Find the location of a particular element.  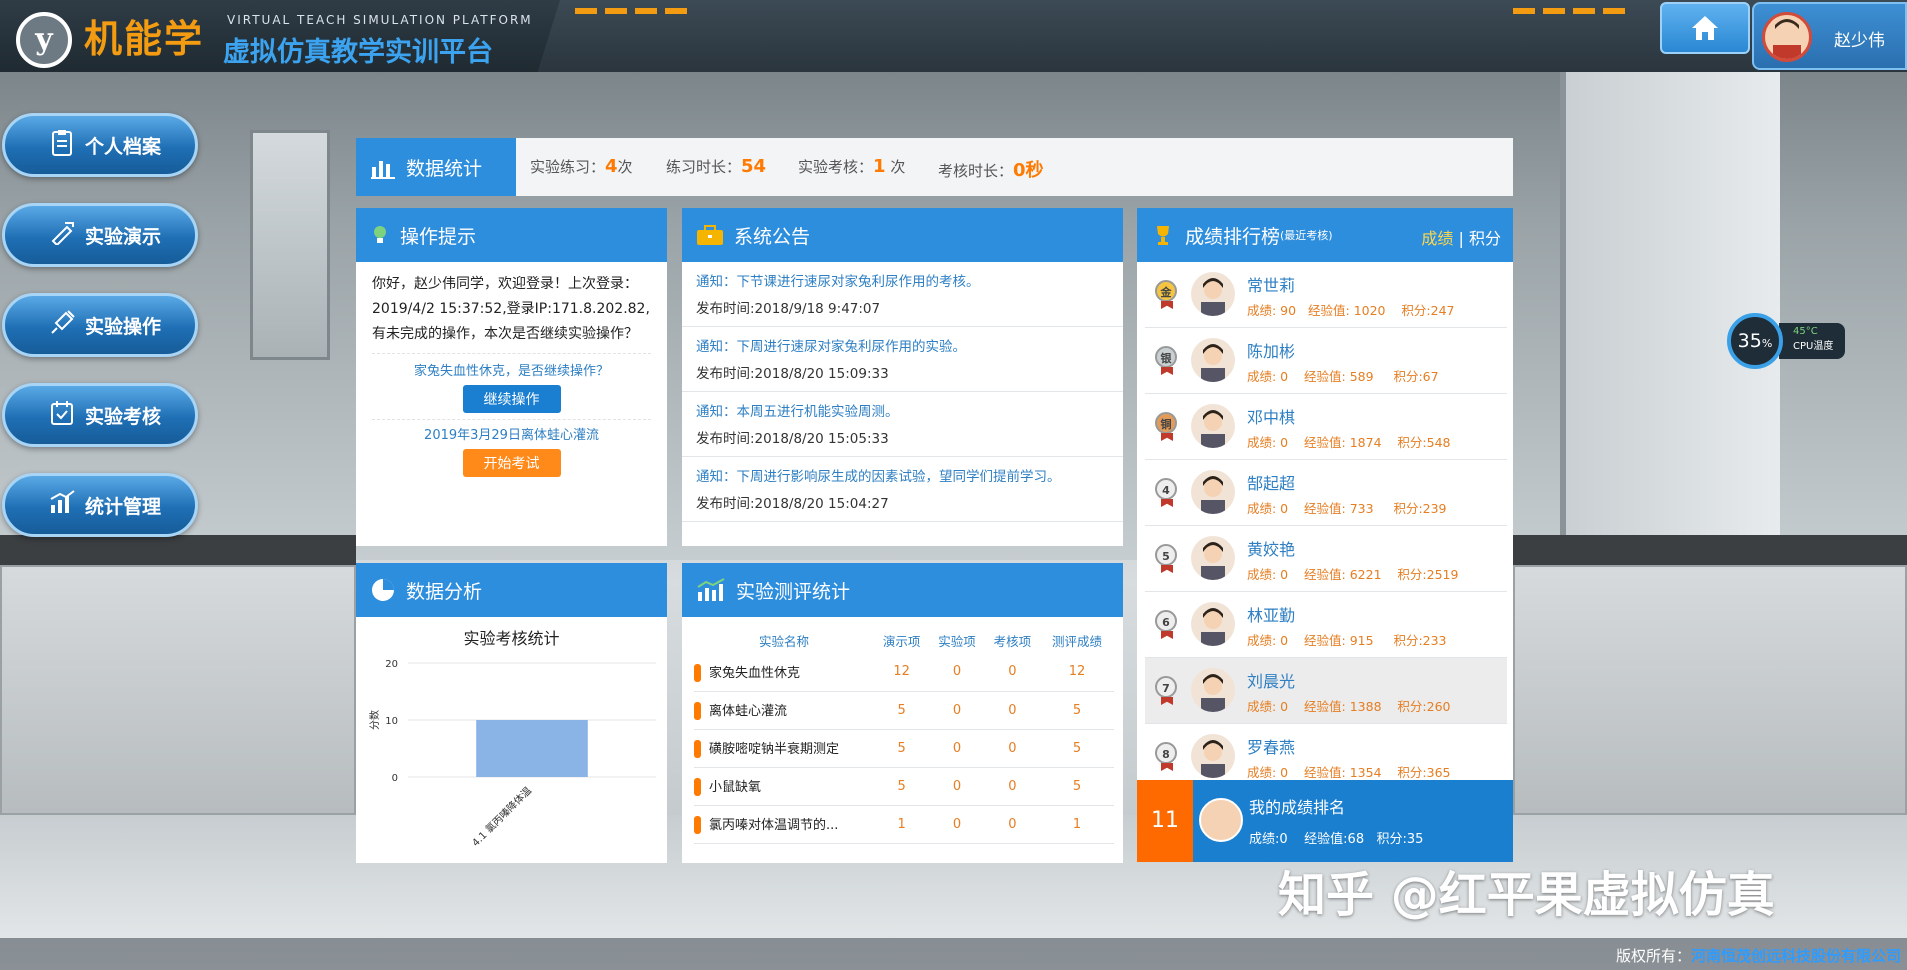

decorative-stripe is located at coordinates (635, 11).